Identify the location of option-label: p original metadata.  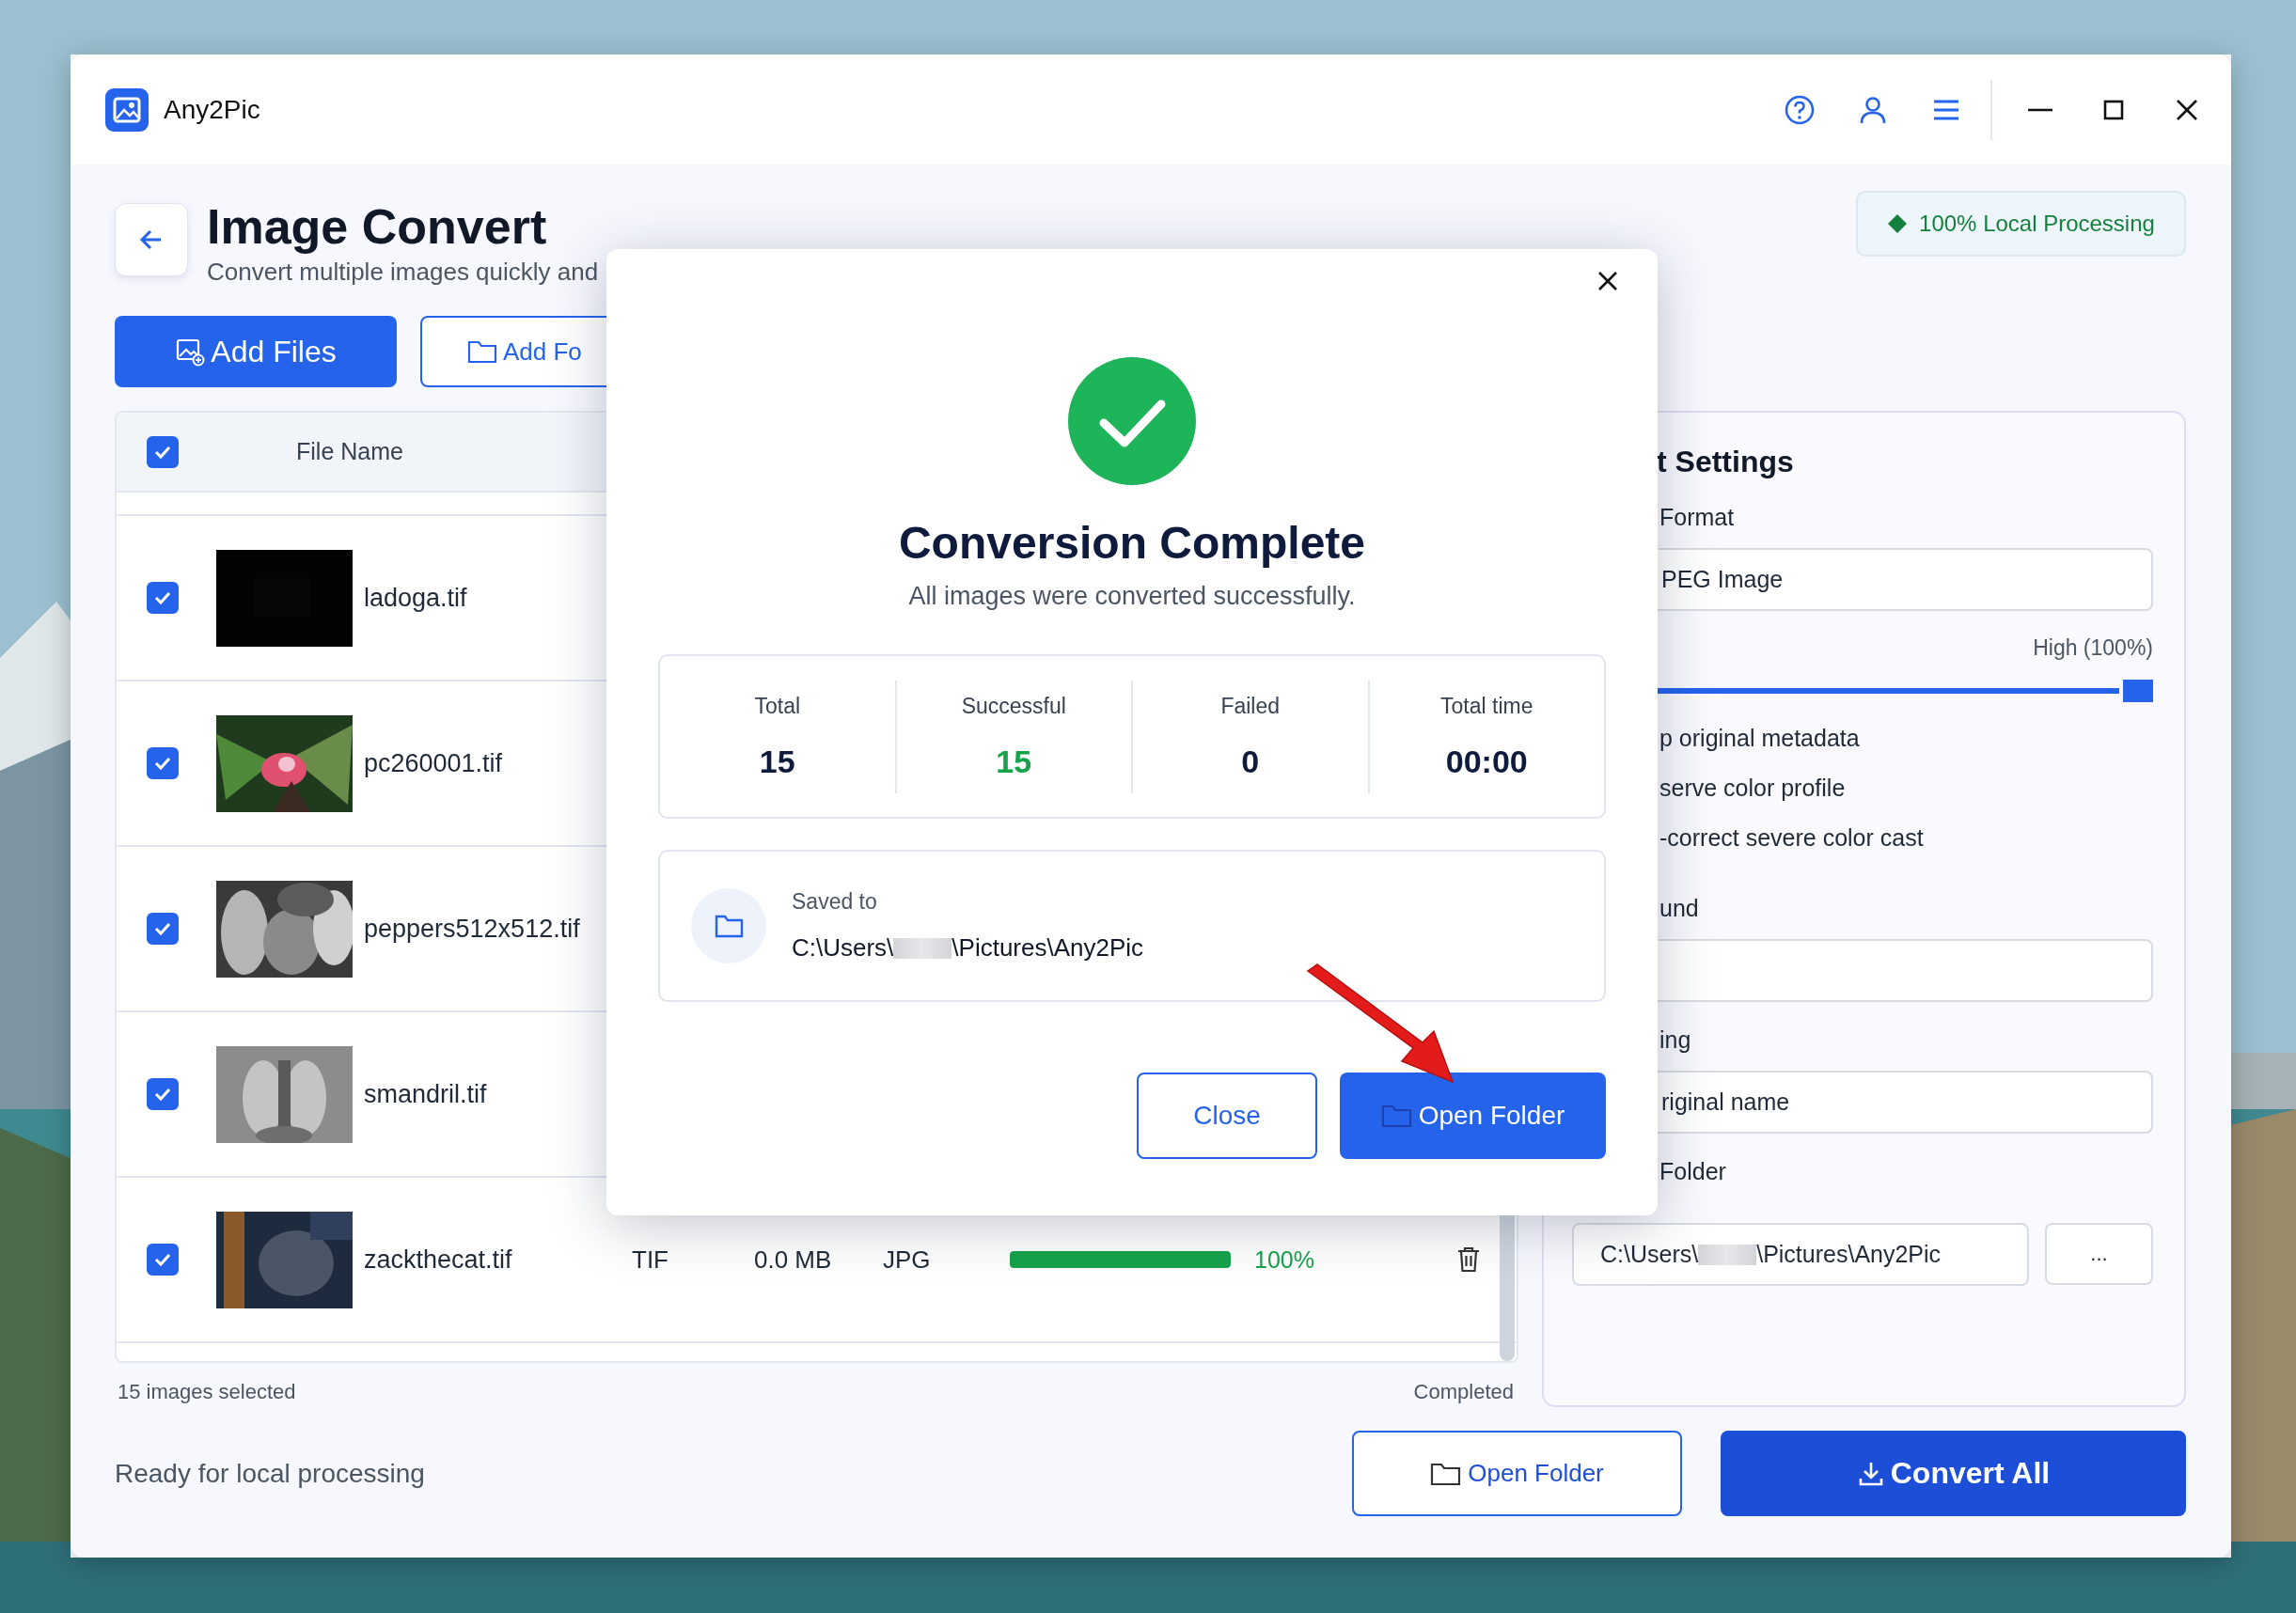
(1760, 738).